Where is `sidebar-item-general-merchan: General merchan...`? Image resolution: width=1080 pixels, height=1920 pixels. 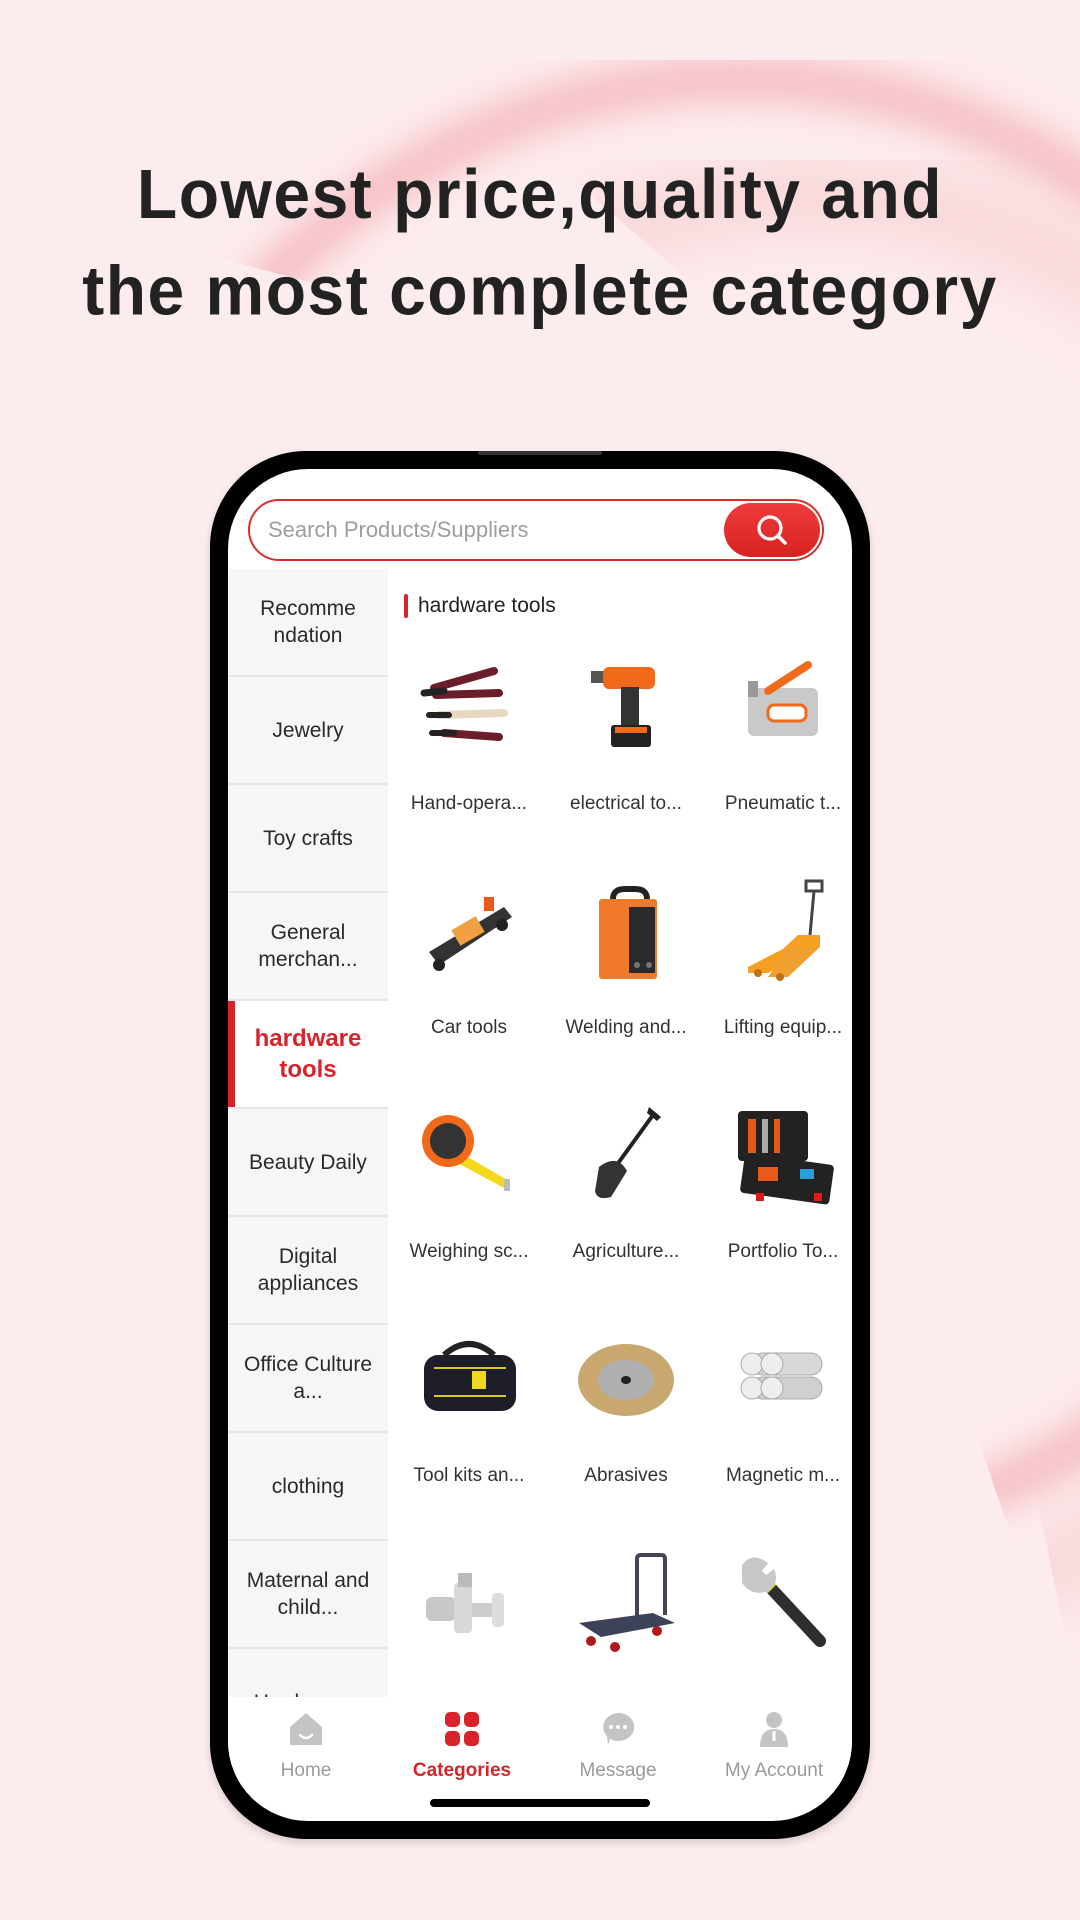 sidebar-item-general-merchan: General merchan... is located at coordinates (308, 947).